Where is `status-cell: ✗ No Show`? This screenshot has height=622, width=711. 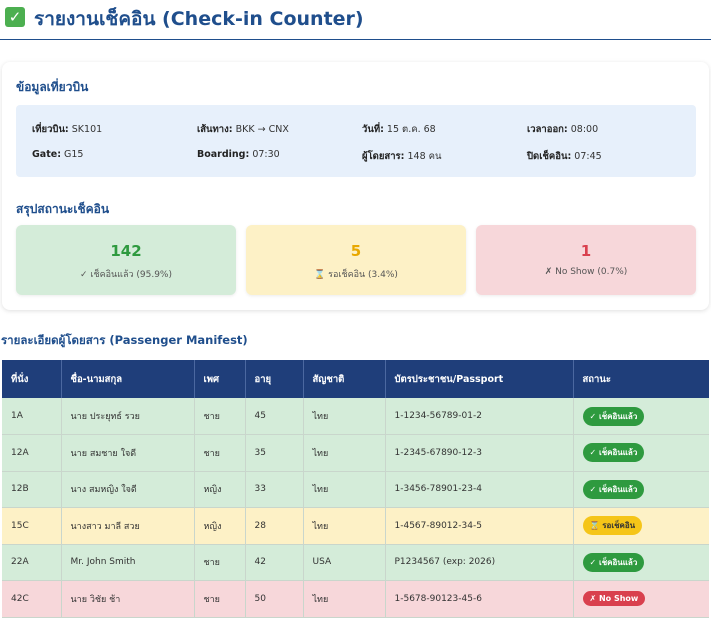
status-cell: ✗ No Show is located at coordinates (641, 599).